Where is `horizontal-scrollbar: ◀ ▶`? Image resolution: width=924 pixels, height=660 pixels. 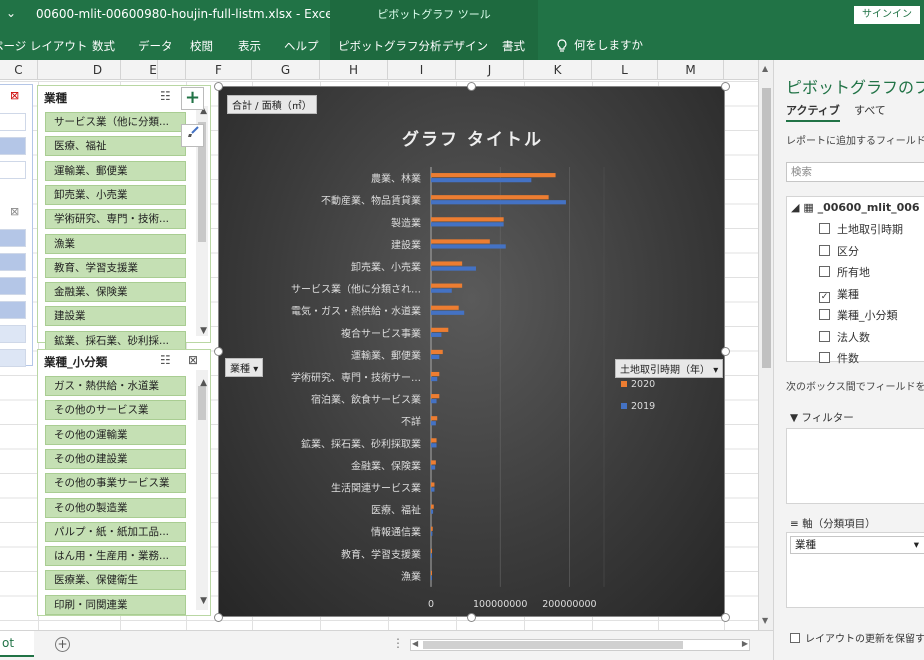 horizontal-scrollbar: ◀ ▶ is located at coordinates (580, 645).